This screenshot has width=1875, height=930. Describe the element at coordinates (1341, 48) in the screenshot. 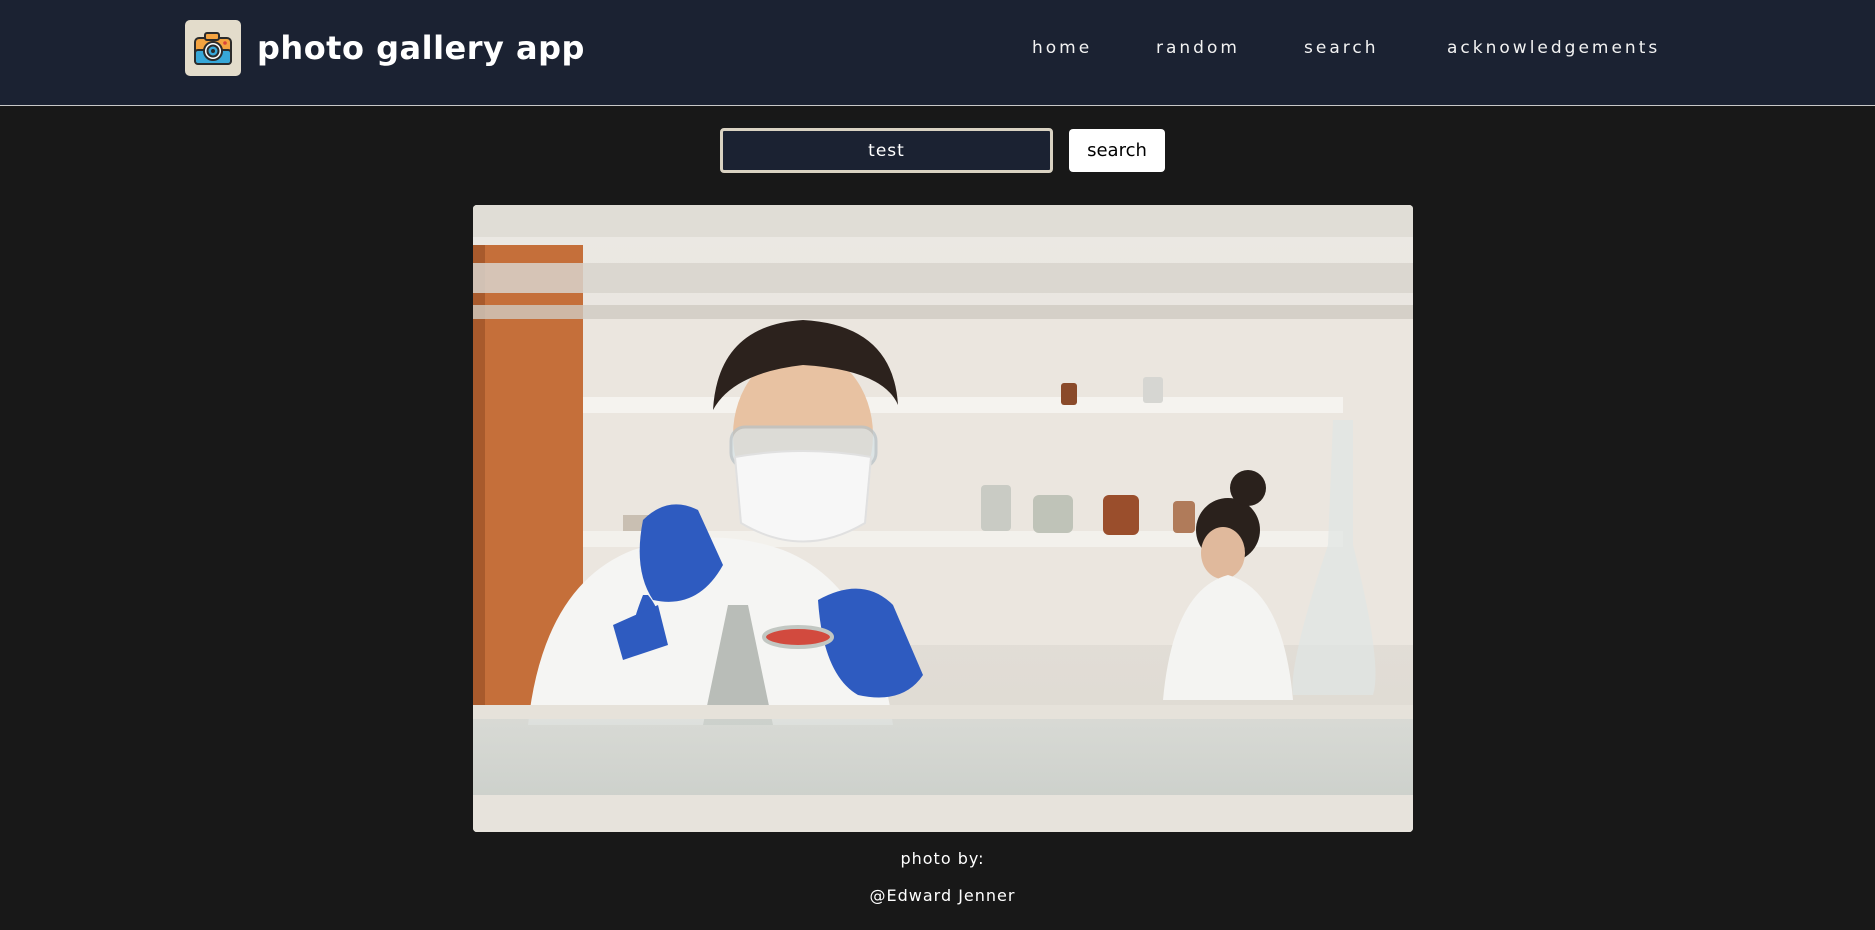

I see `nav-search-link: search` at that location.